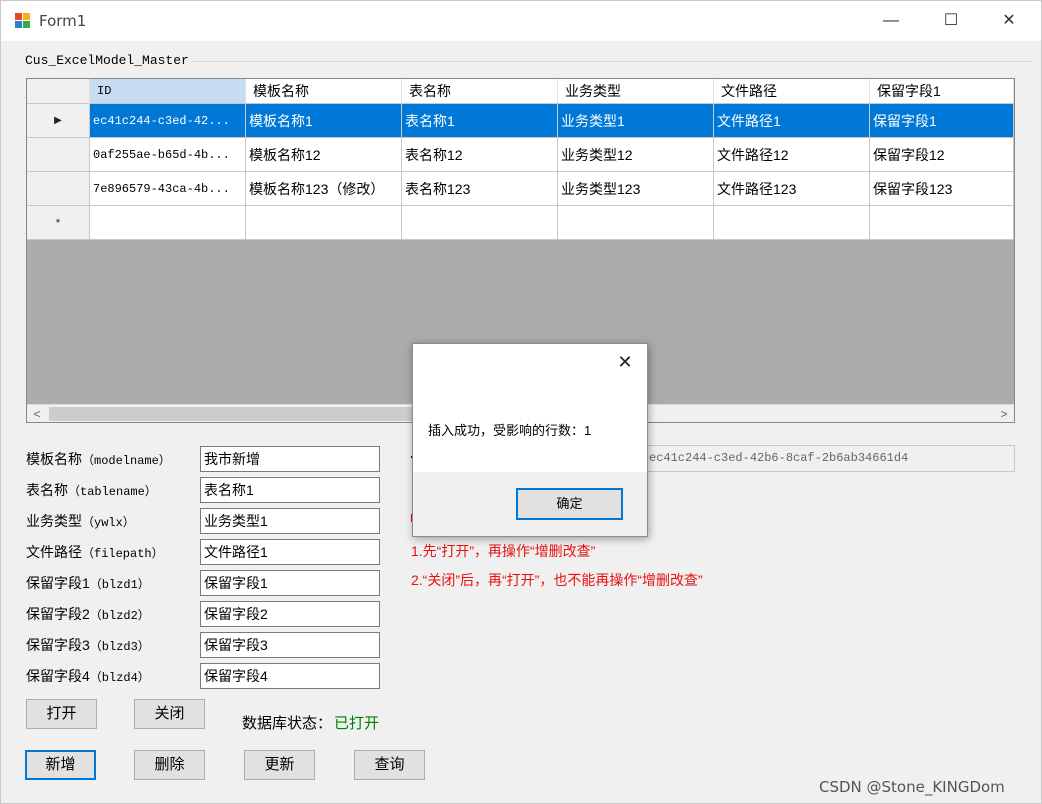 Image resolution: width=1042 pixels, height=804 pixels. What do you see at coordinates (636, 91) in the screenshot?
I see `column-header-ywlx: 业务类型` at bounding box center [636, 91].